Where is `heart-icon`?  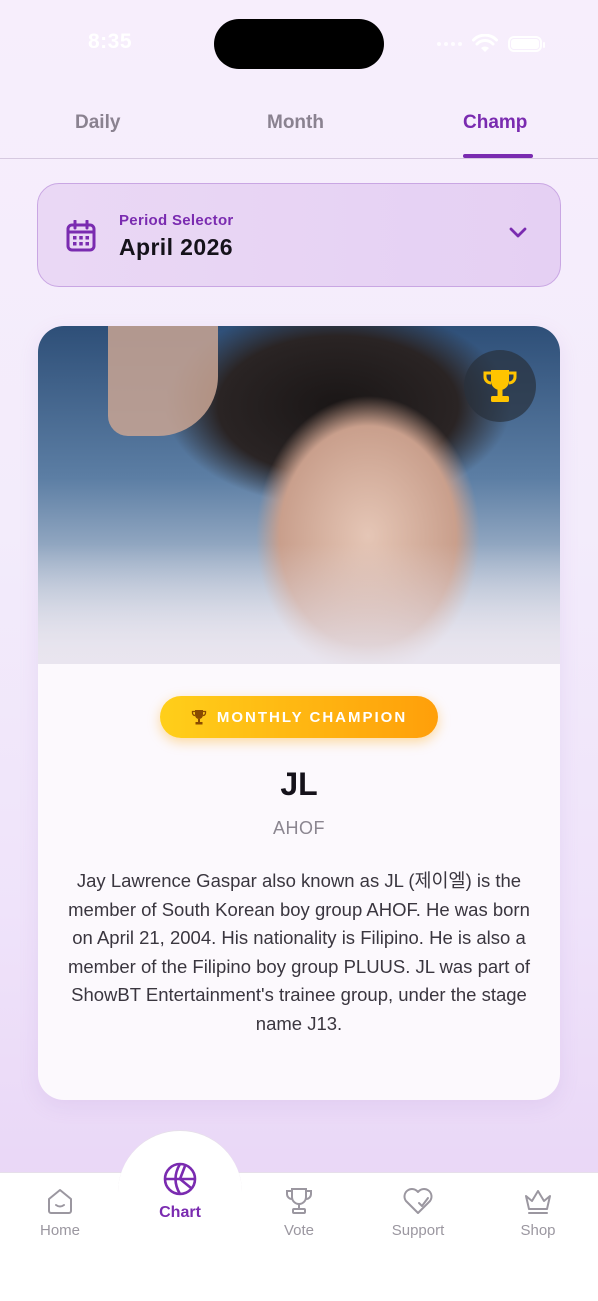
heart-icon is located at coordinates (418, 1201).